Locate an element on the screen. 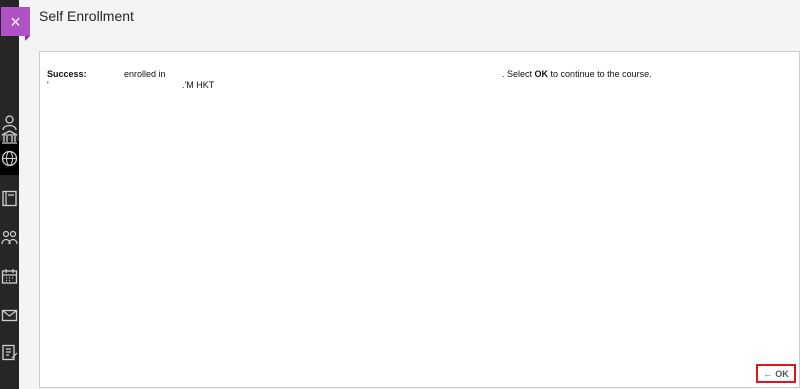 The width and height of the screenshot is (800, 389). calendar-icon is located at coordinates (9, 276).